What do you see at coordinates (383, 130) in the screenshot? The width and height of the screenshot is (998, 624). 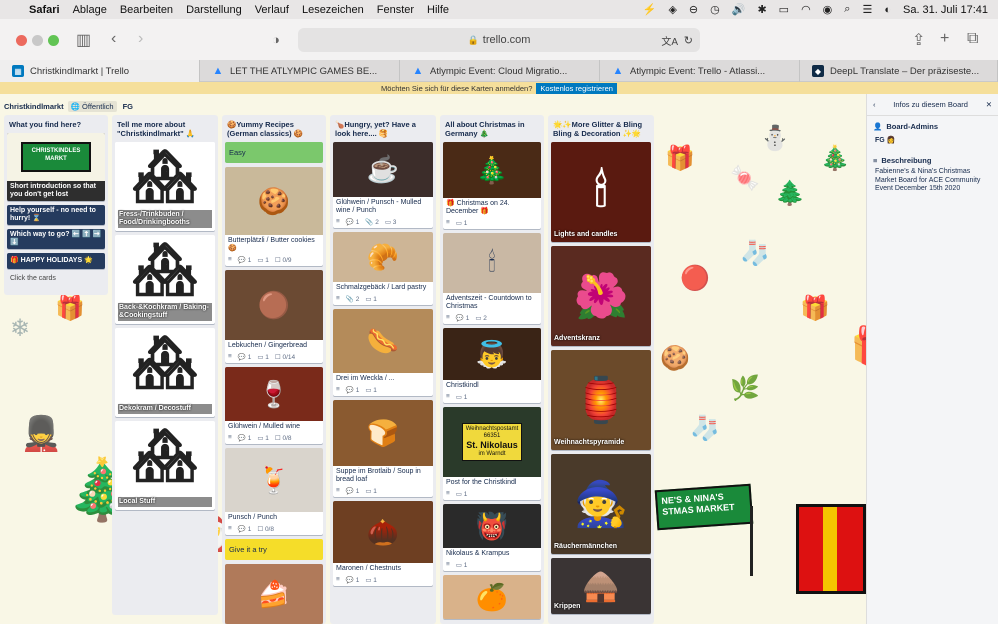 I see `list-title: 🍗Hungry, yet? Have a look here.... 🥞` at bounding box center [383, 130].